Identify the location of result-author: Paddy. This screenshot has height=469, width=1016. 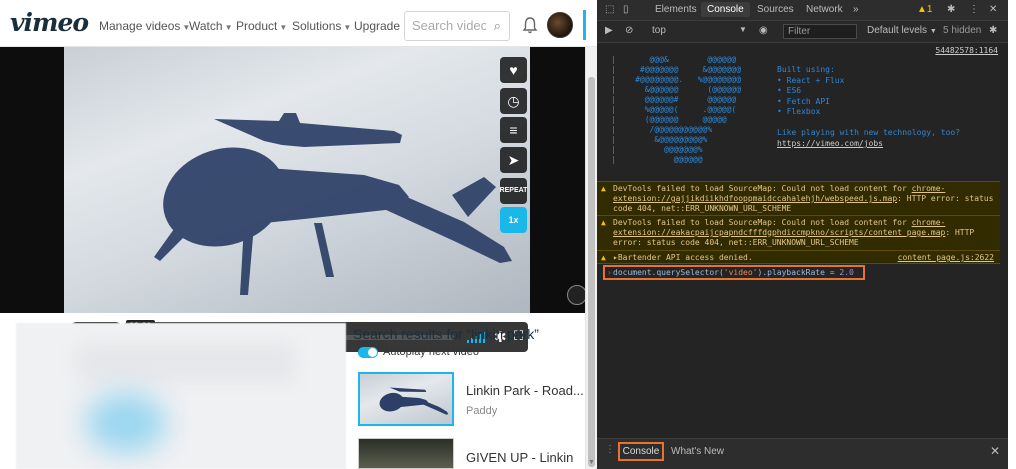
(481, 411).